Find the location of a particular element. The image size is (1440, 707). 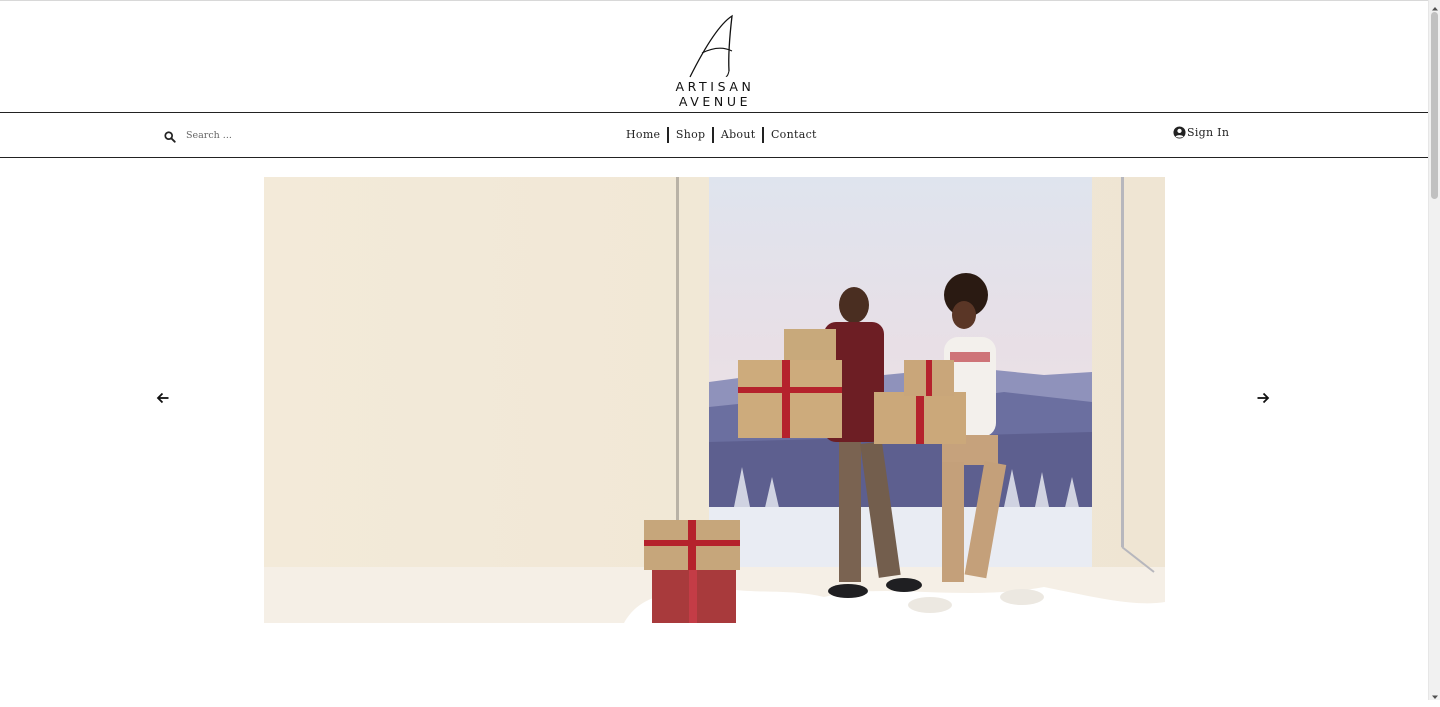

sign-in-label: Sign In is located at coordinates (1208, 132).